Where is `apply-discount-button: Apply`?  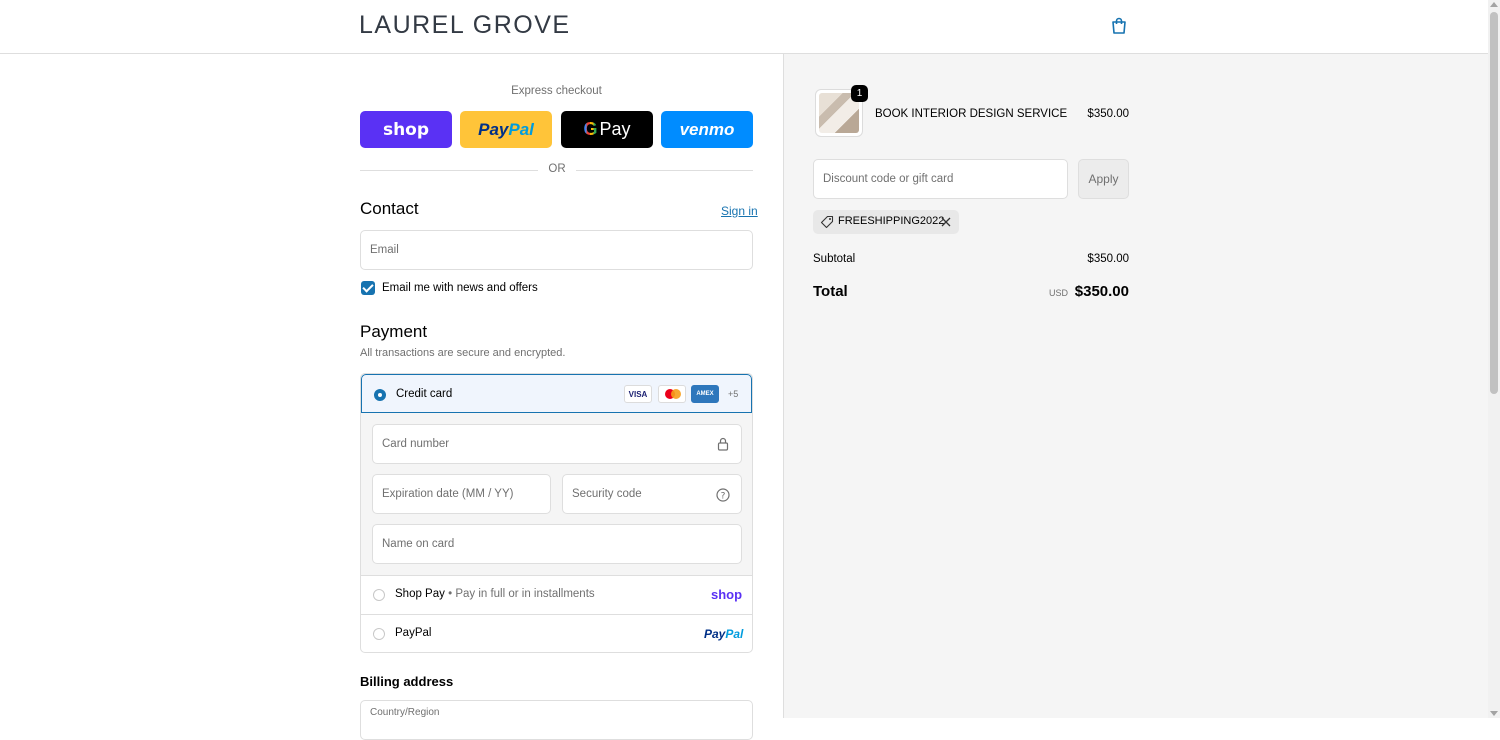
apply-discount-button: Apply is located at coordinates (1103, 179).